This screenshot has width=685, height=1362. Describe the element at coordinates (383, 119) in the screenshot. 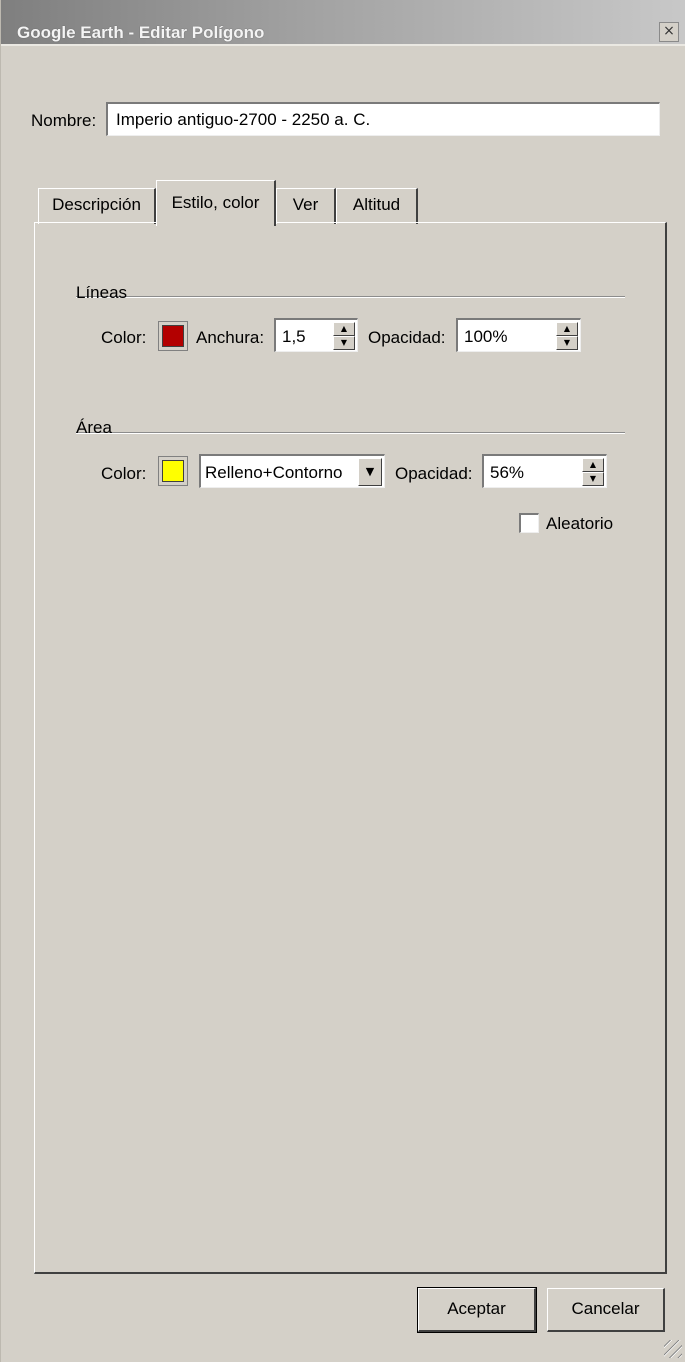

I see `name-input` at that location.